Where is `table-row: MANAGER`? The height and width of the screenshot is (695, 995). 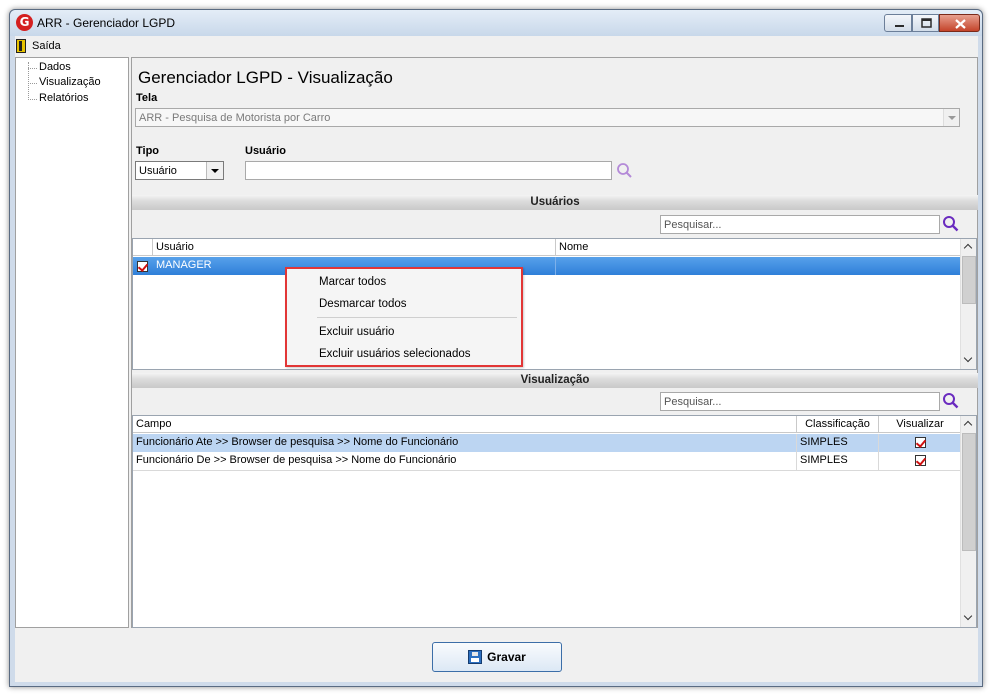
table-row: MANAGER is located at coordinates (547, 266).